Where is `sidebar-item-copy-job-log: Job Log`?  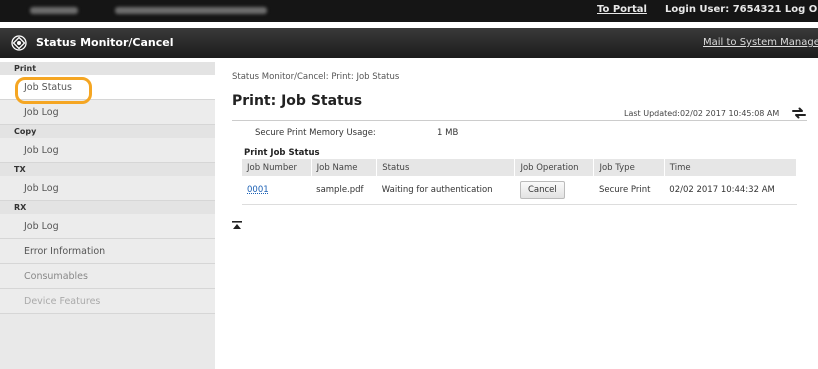
sidebar-item-copy-job-log: Job Log is located at coordinates (107, 150).